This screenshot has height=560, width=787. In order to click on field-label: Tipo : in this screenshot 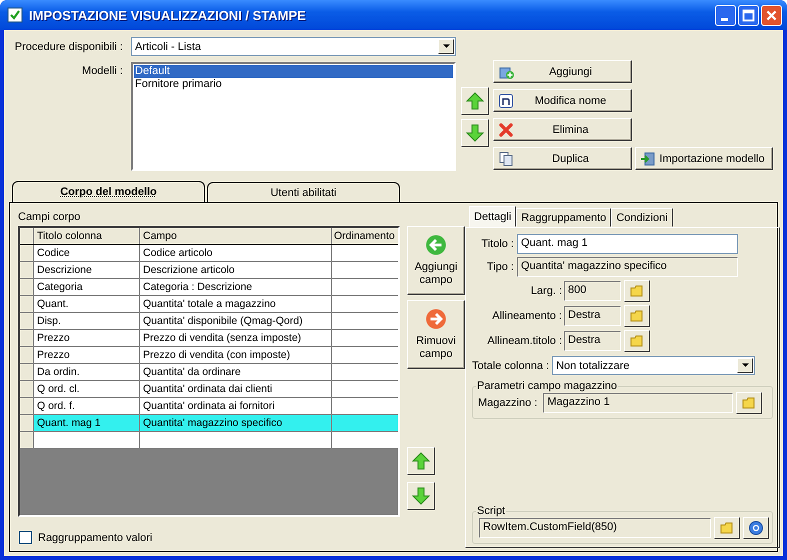, I will do `click(500, 267)`.